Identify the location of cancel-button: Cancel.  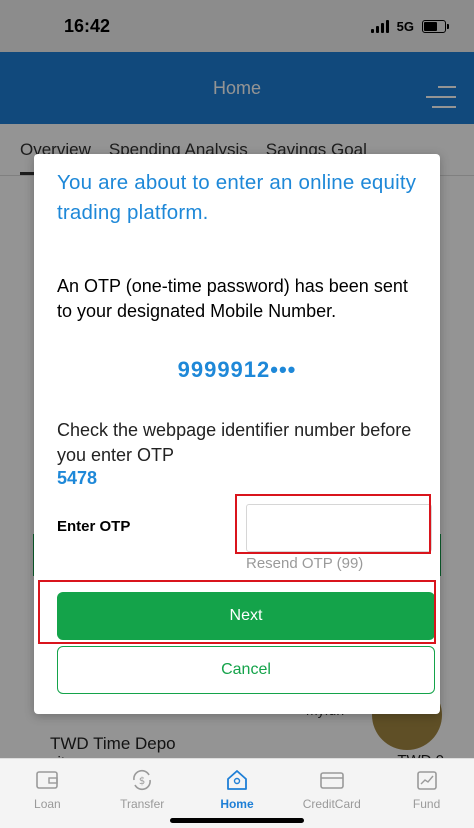
(246, 670).